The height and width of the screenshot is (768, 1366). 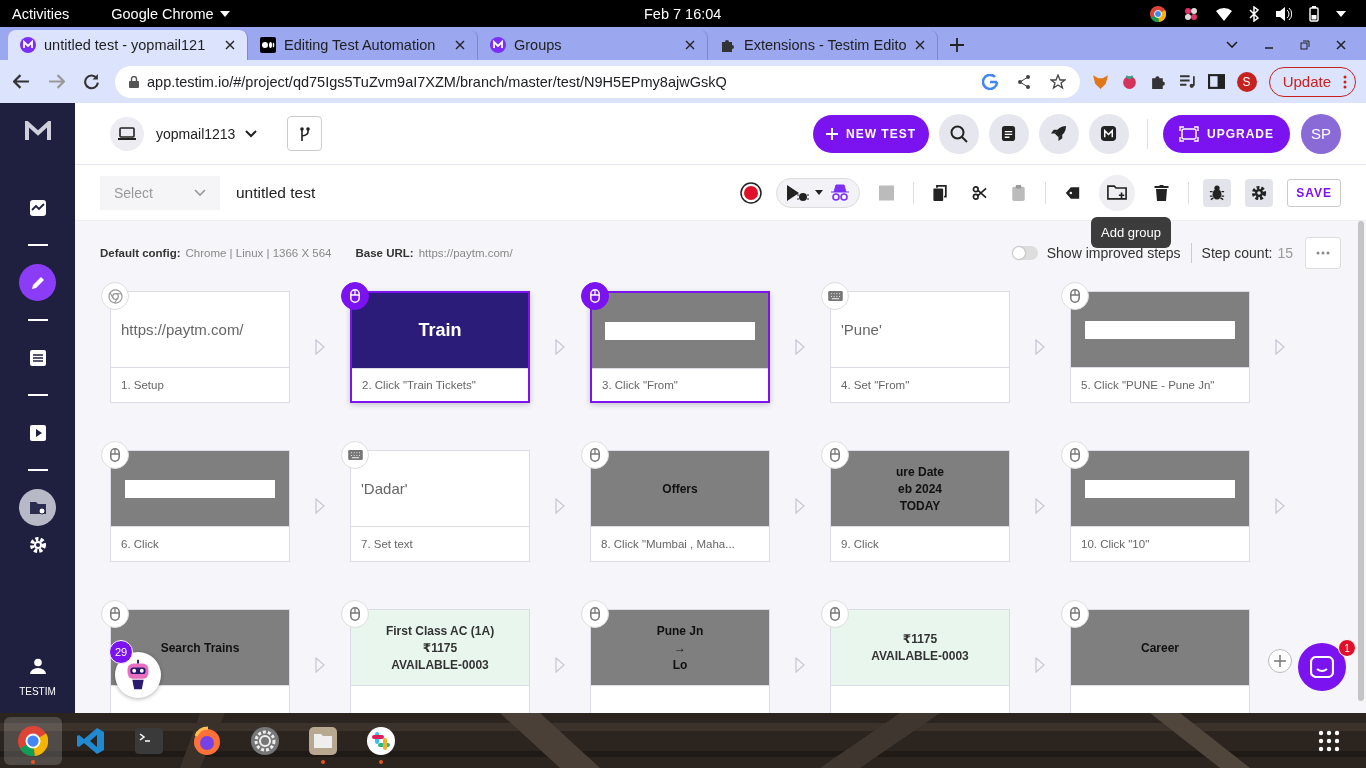 I want to click on screenshot-text: Search Trains, so click(x=200, y=647).